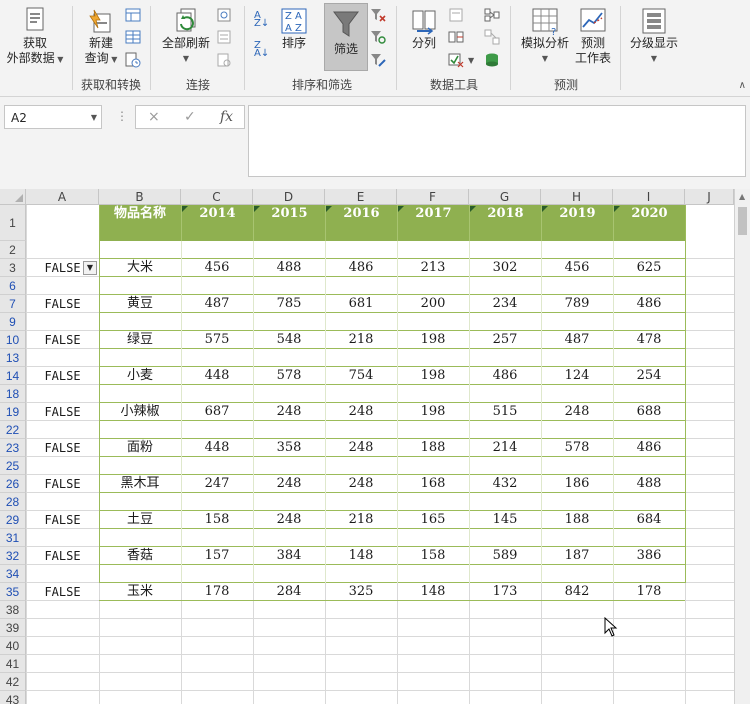  What do you see at coordinates (217, 484) in the screenshot?
I see `value-cell: 247` at bounding box center [217, 484].